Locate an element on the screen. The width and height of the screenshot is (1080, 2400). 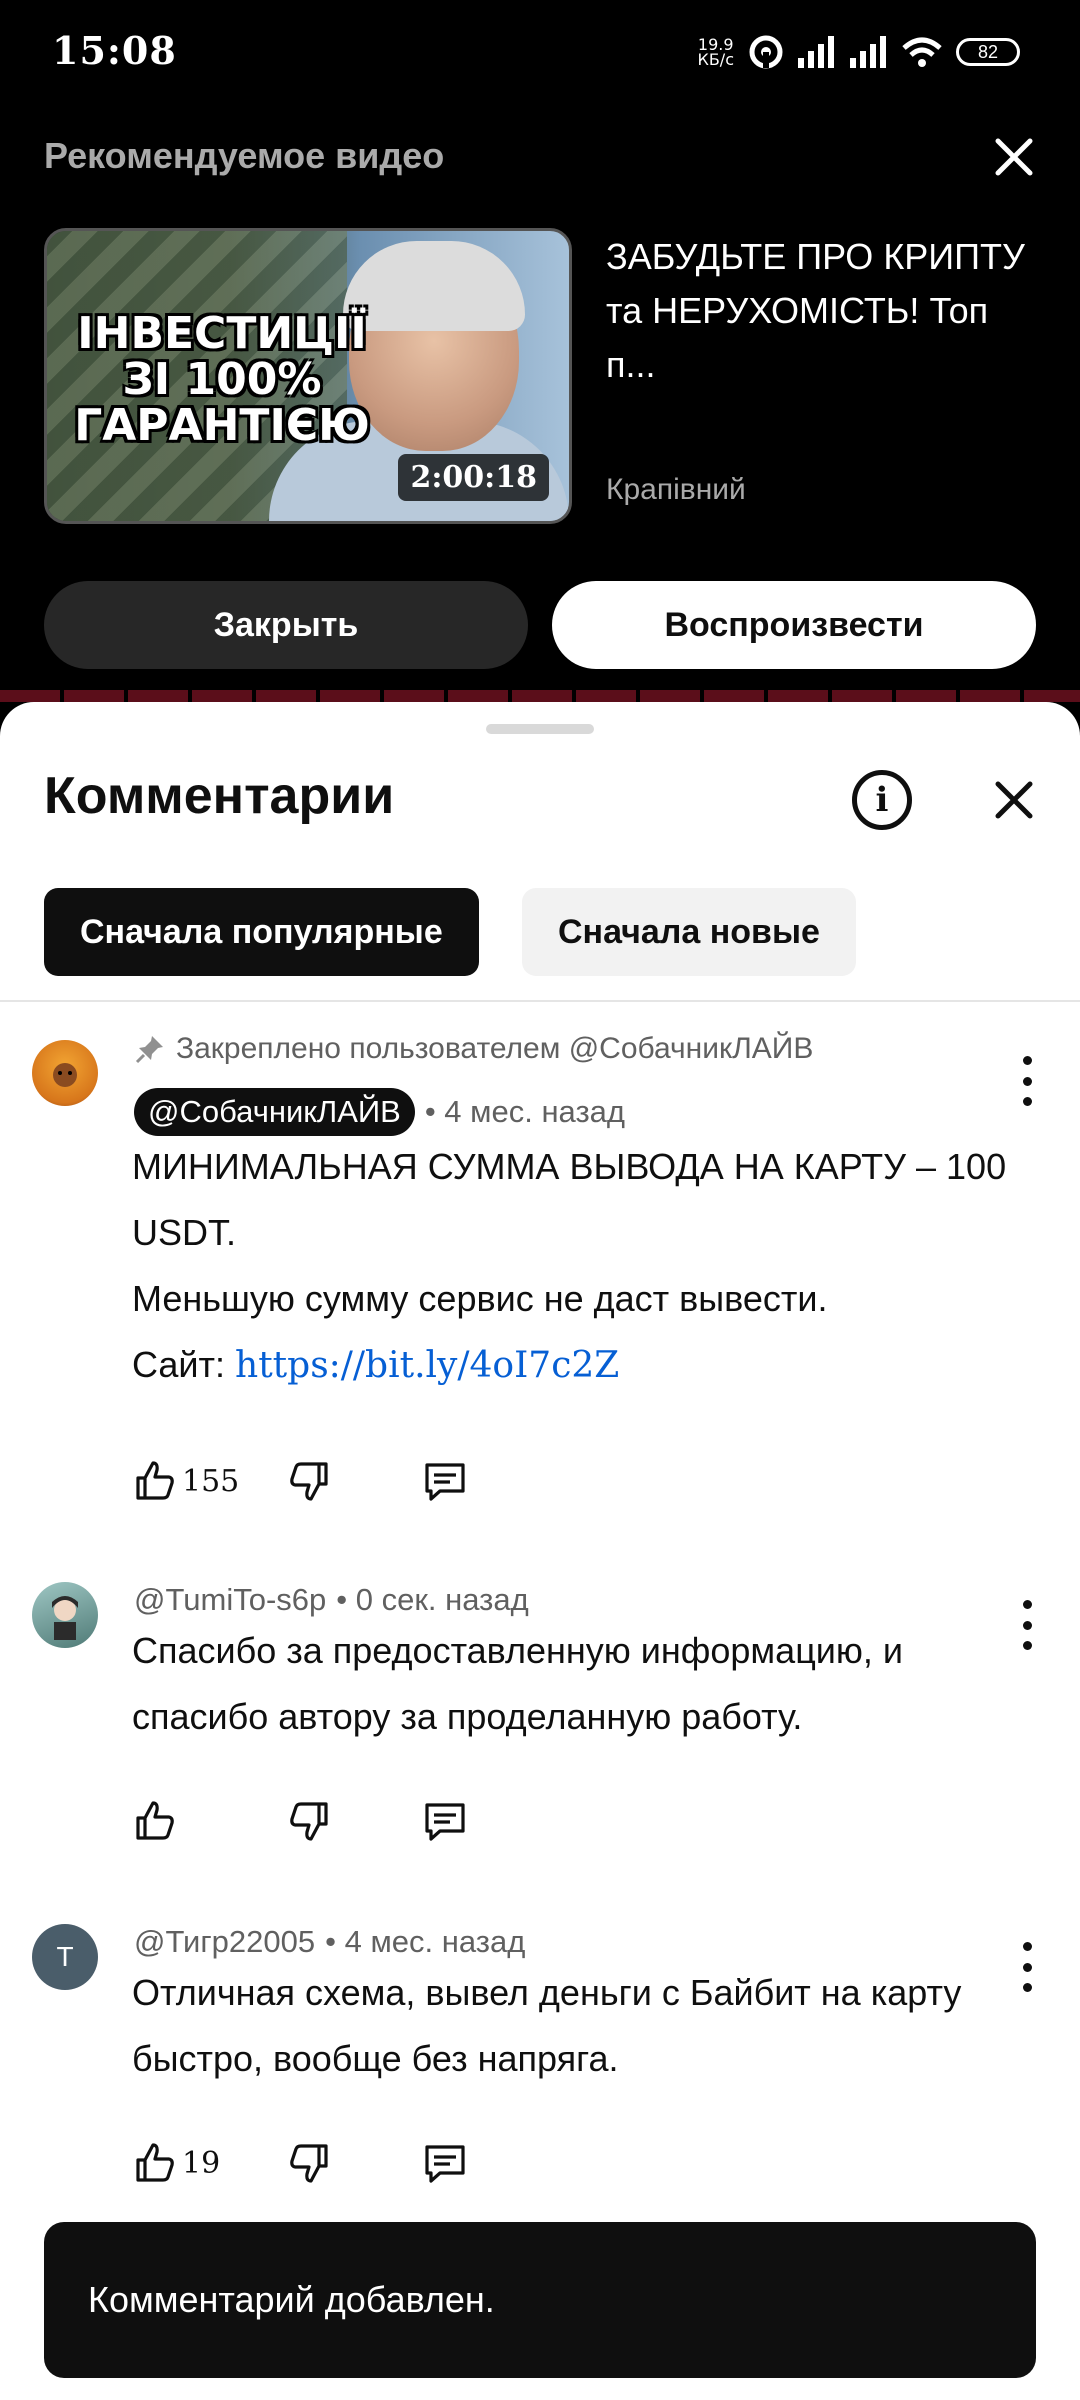
comment-author: @СобачникЛАЙВ is located at coordinates (274, 1112).